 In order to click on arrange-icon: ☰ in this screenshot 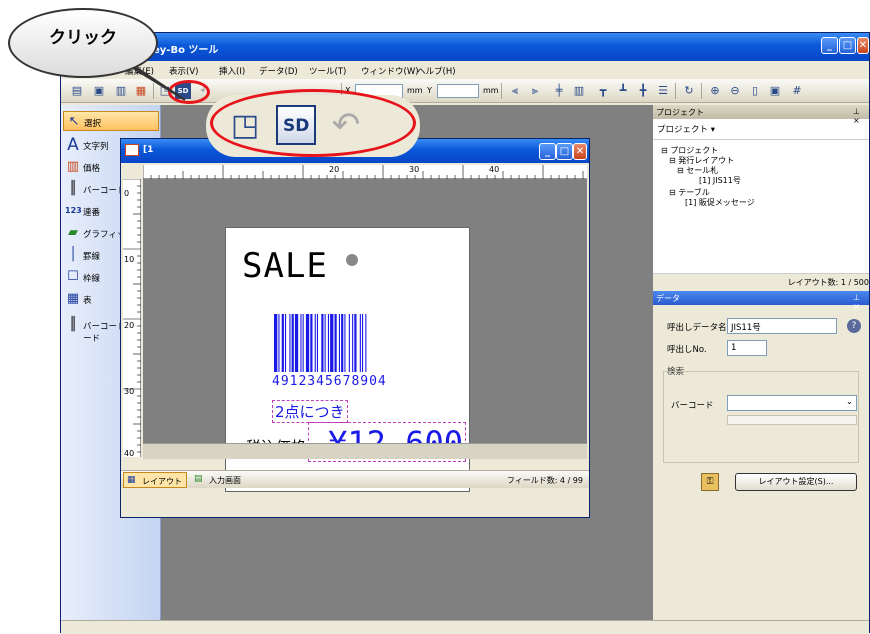, I will do `click(663, 91)`.